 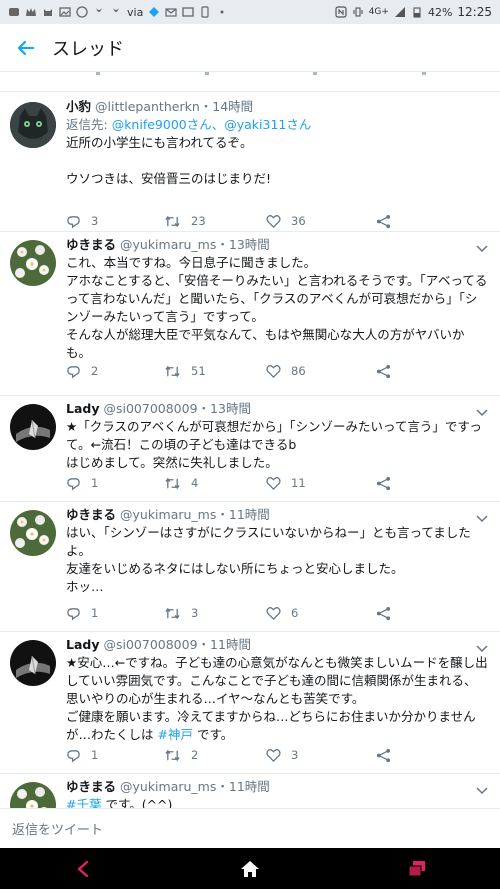 I want to click on nfc-icon, so click(x=341, y=12).